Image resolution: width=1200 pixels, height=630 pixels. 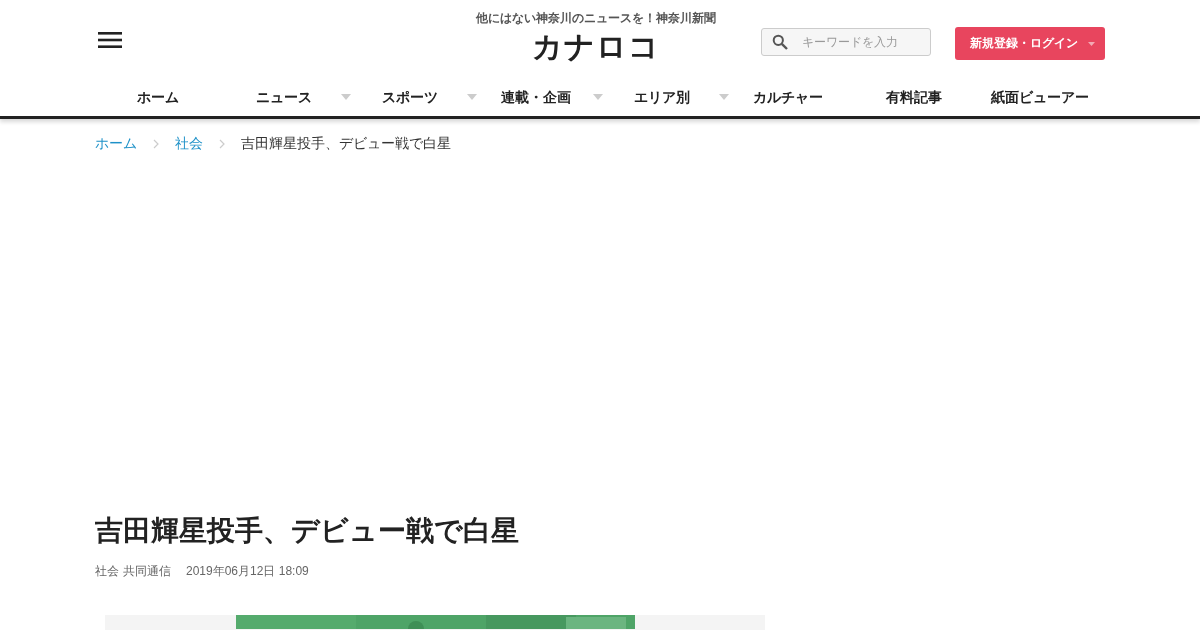 I want to click on login-button: 新規登録・ログイン, so click(x=1030, y=43).